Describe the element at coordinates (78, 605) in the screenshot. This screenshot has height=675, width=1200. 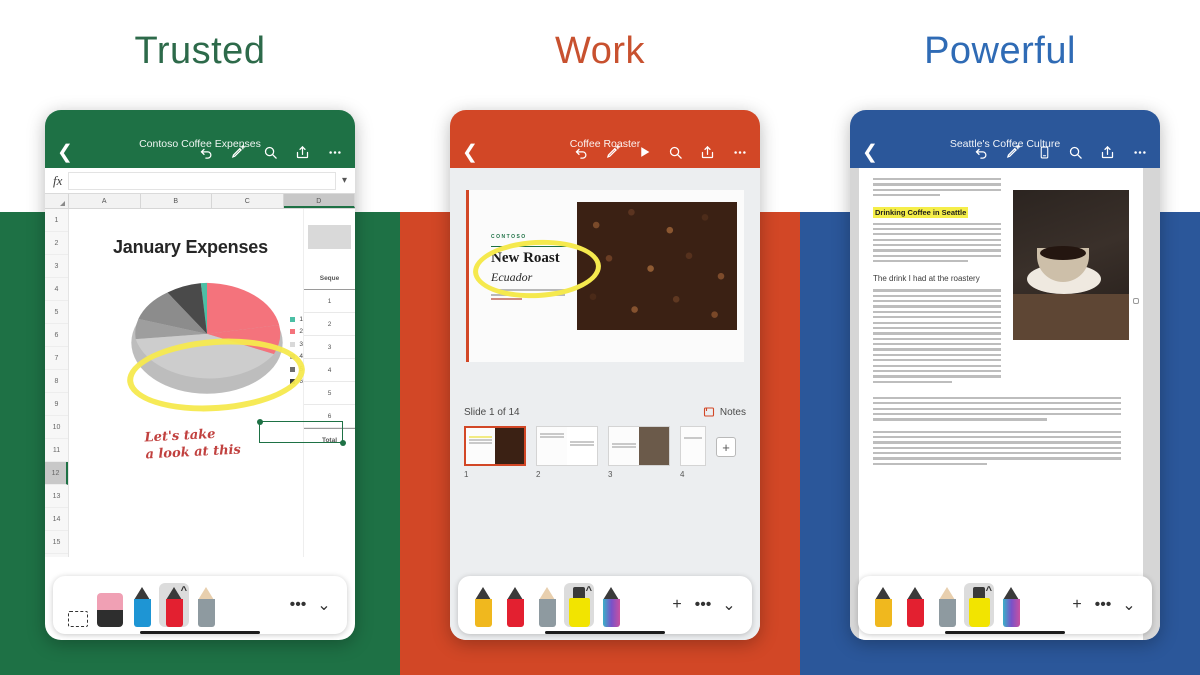
I see `lasso-select-tool` at that location.